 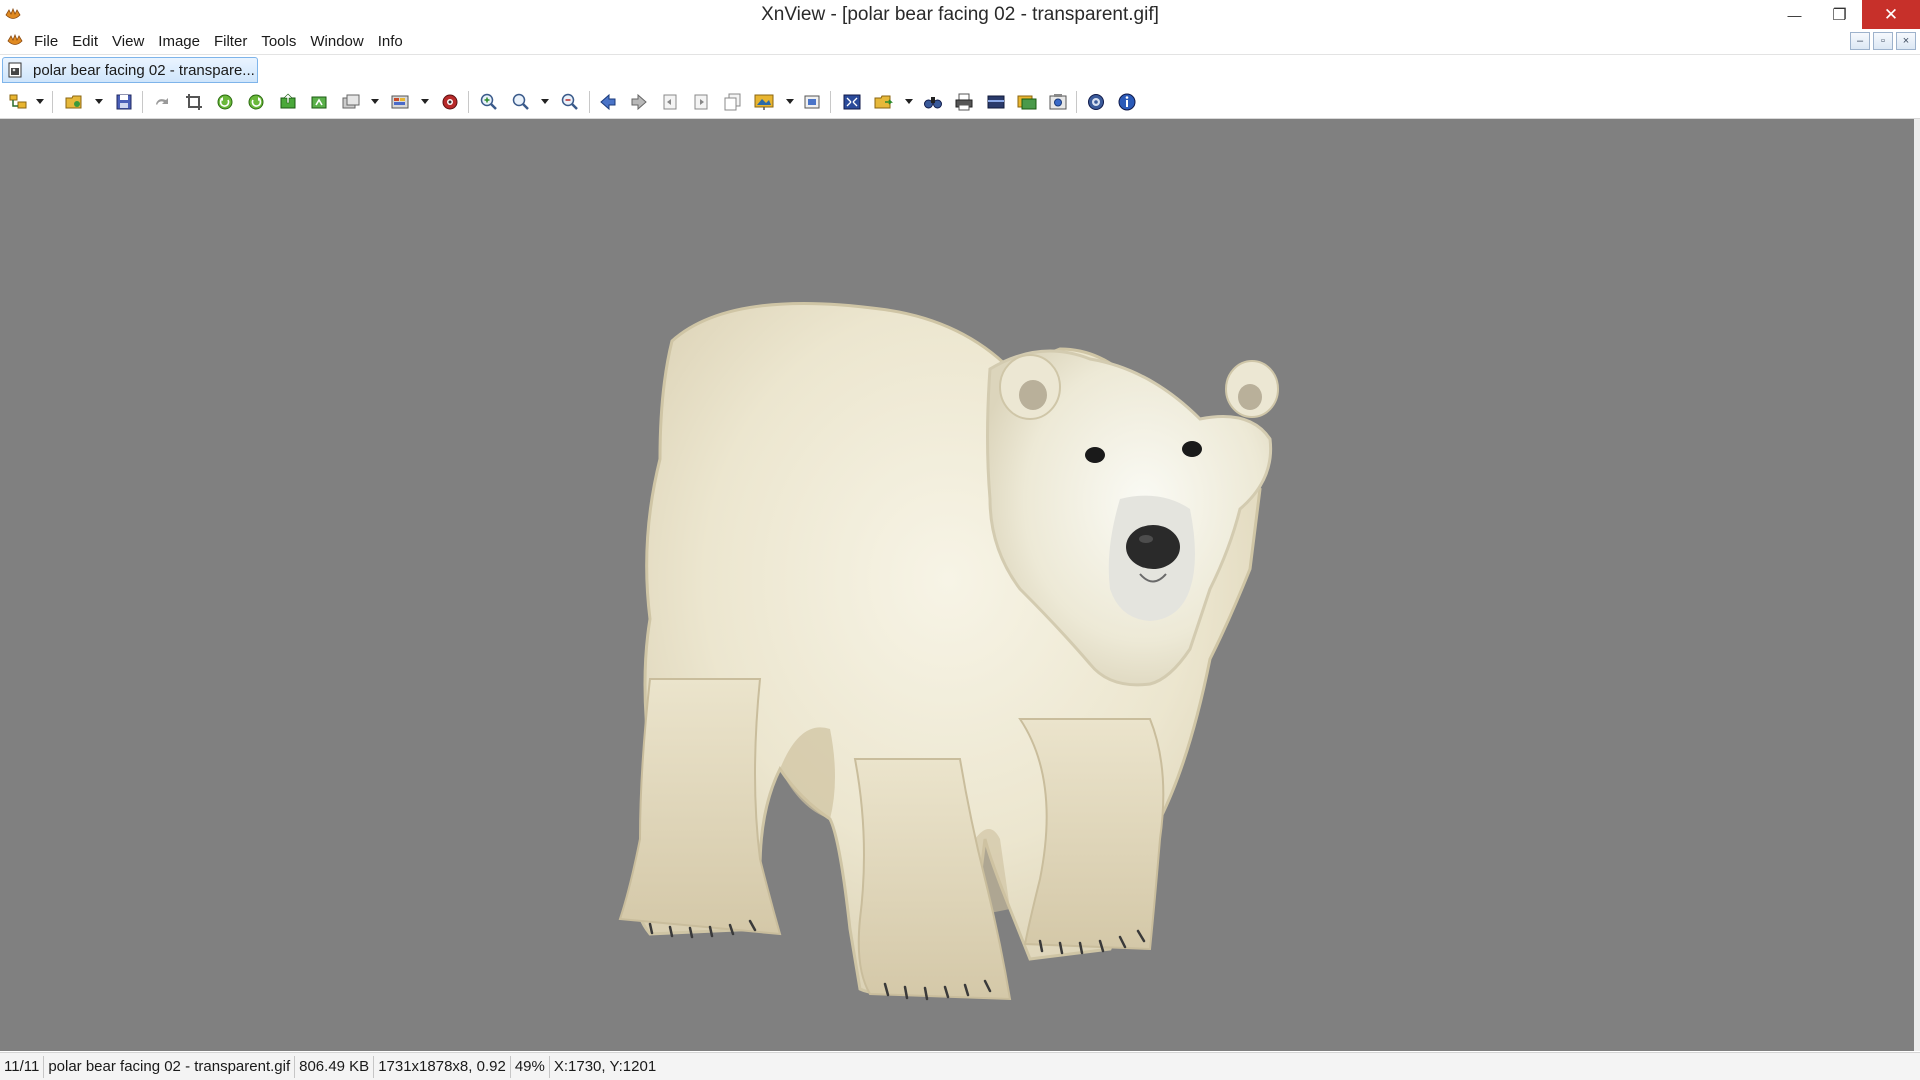 I want to click on about-icon, so click(x=1127, y=102).